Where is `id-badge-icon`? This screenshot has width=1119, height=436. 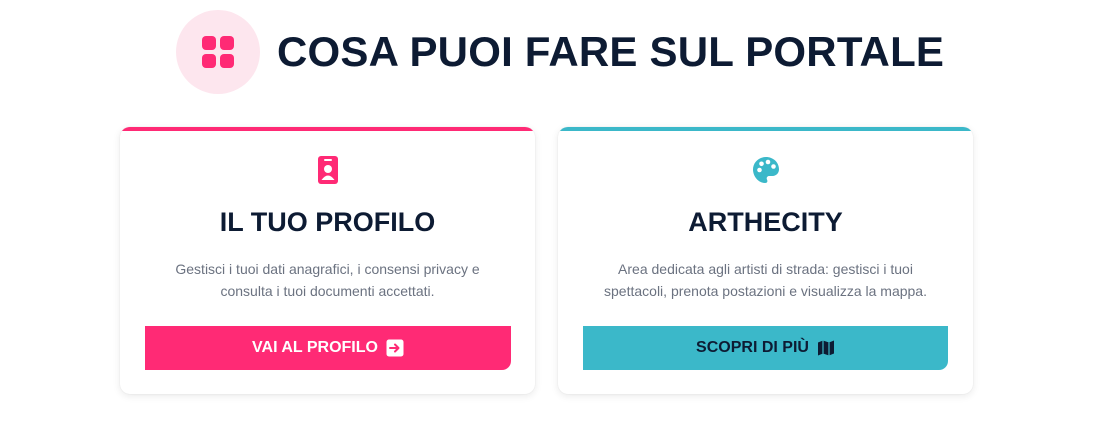
id-badge-icon is located at coordinates (327, 170).